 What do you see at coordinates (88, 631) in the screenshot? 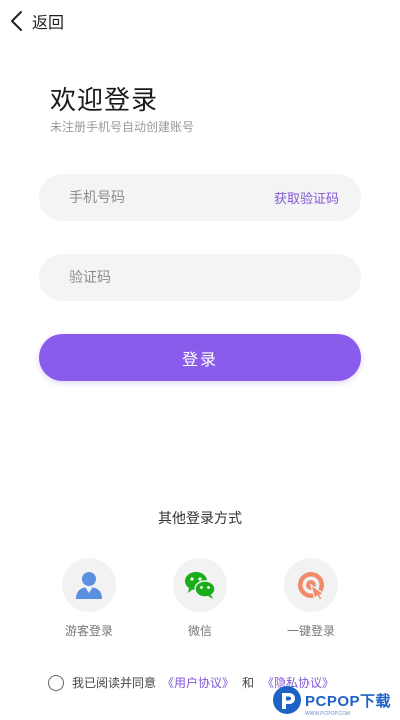
I see `guest-login-label: 游客登录` at bounding box center [88, 631].